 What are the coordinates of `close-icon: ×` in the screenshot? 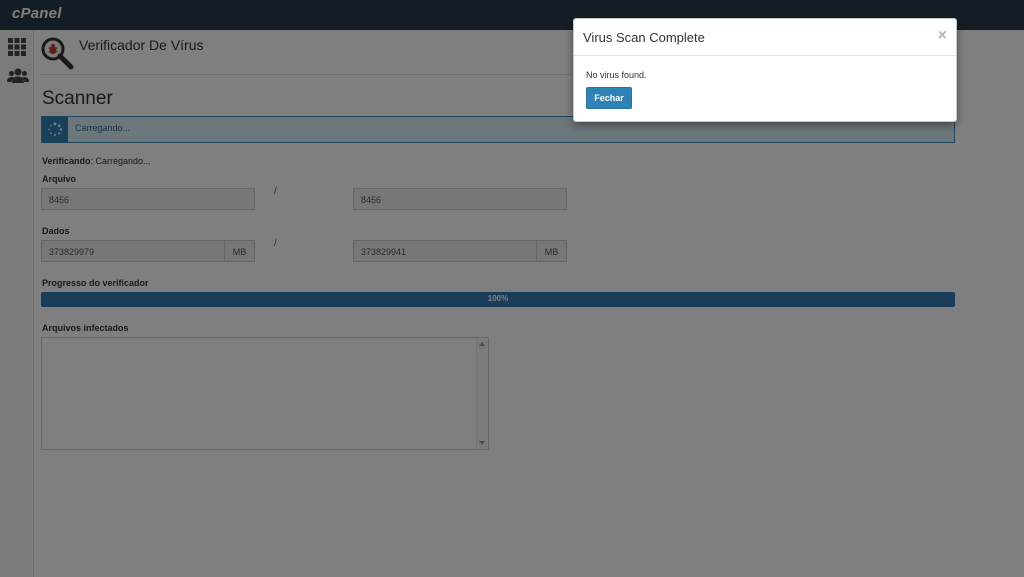 It's located at (942, 36).